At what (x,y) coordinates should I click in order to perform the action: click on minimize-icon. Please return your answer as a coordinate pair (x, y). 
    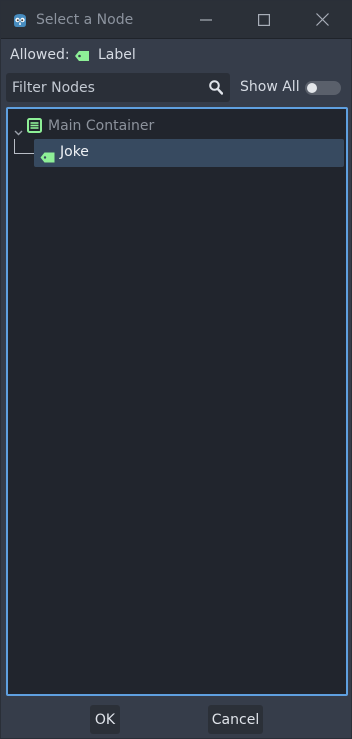
    Looking at the image, I should click on (206, 20).